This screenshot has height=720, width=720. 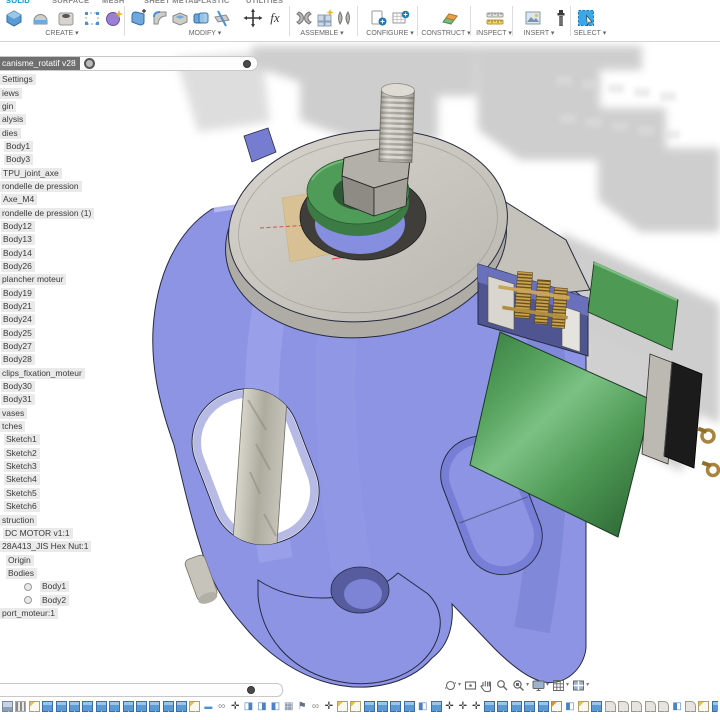 What do you see at coordinates (315, 706) in the screenshot?
I see `timeline-feature-link: ∞` at bounding box center [315, 706].